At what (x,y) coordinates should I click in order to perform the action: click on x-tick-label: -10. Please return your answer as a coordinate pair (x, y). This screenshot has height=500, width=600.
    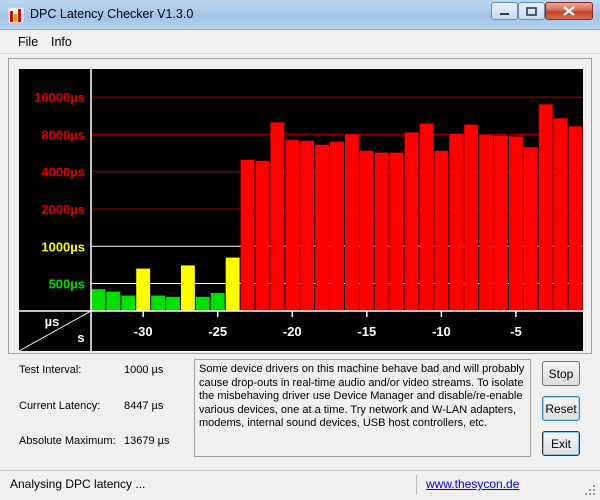
    Looking at the image, I should click on (441, 331).